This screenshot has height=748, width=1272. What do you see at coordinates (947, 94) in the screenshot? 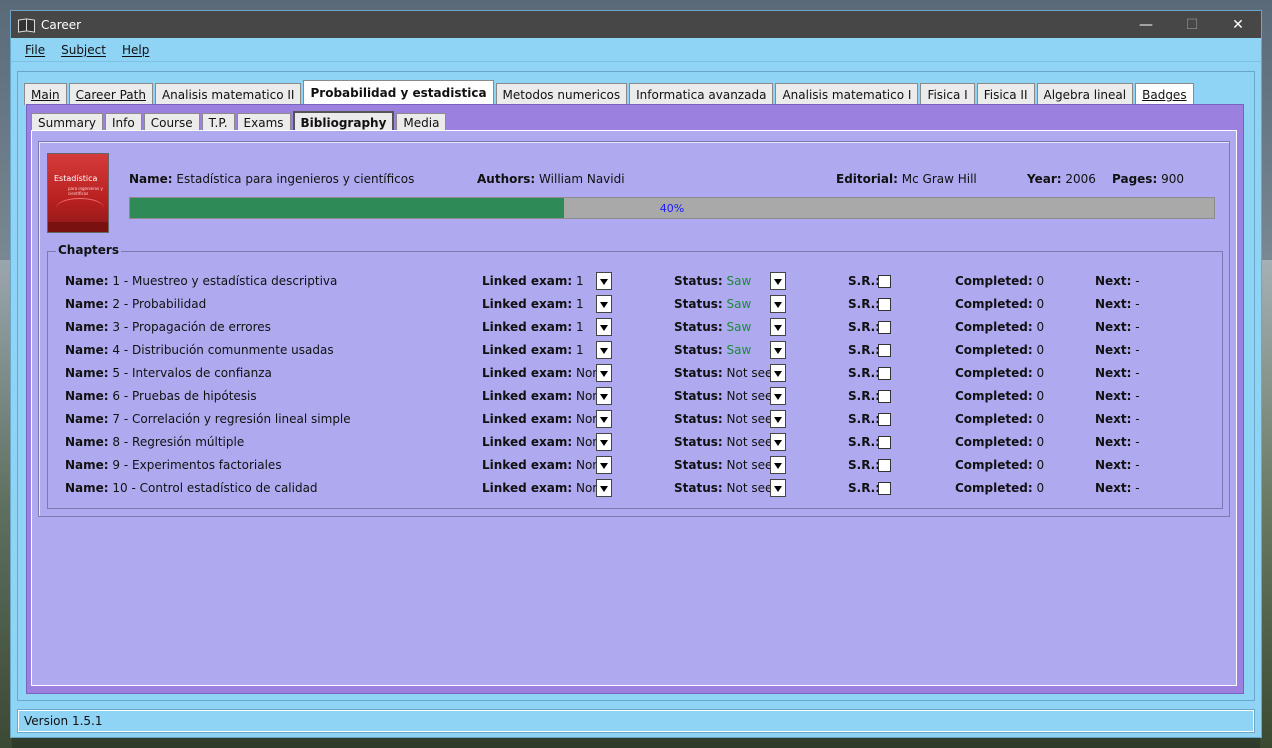
I see `tab-fisica-i: Fisica I` at bounding box center [947, 94].